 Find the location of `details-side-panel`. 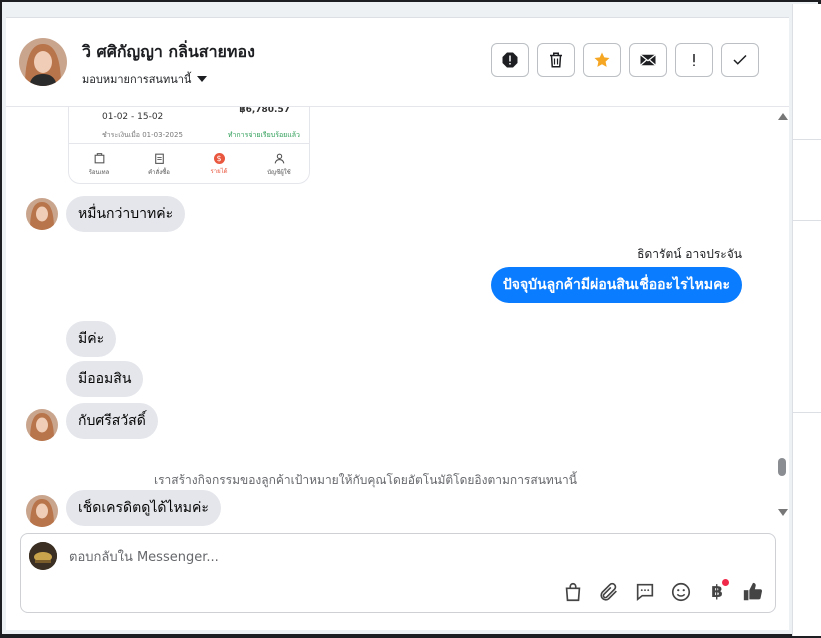

details-side-panel is located at coordinates (806, 320).